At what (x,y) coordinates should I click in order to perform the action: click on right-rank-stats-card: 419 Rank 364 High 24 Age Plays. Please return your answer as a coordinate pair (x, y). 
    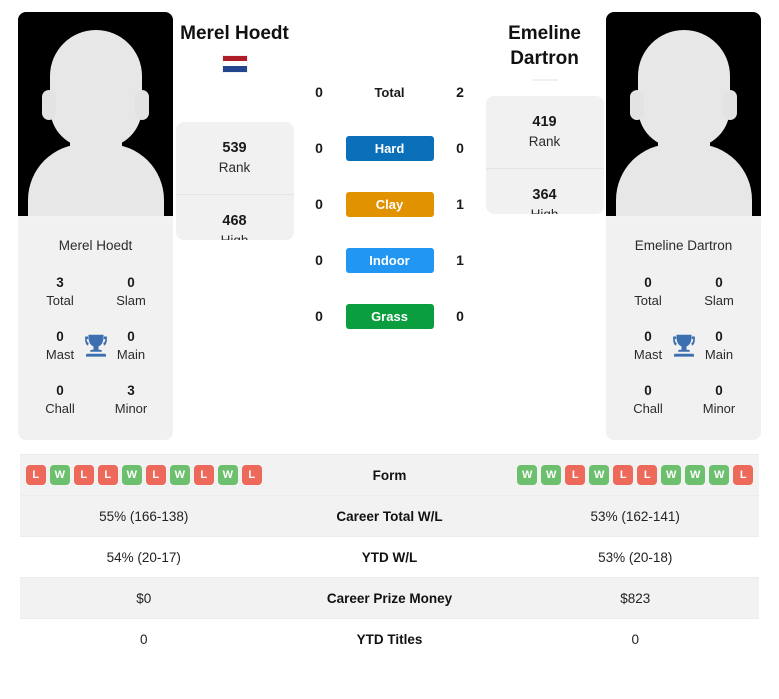
    Looking at the image, I should click on (544, 155).